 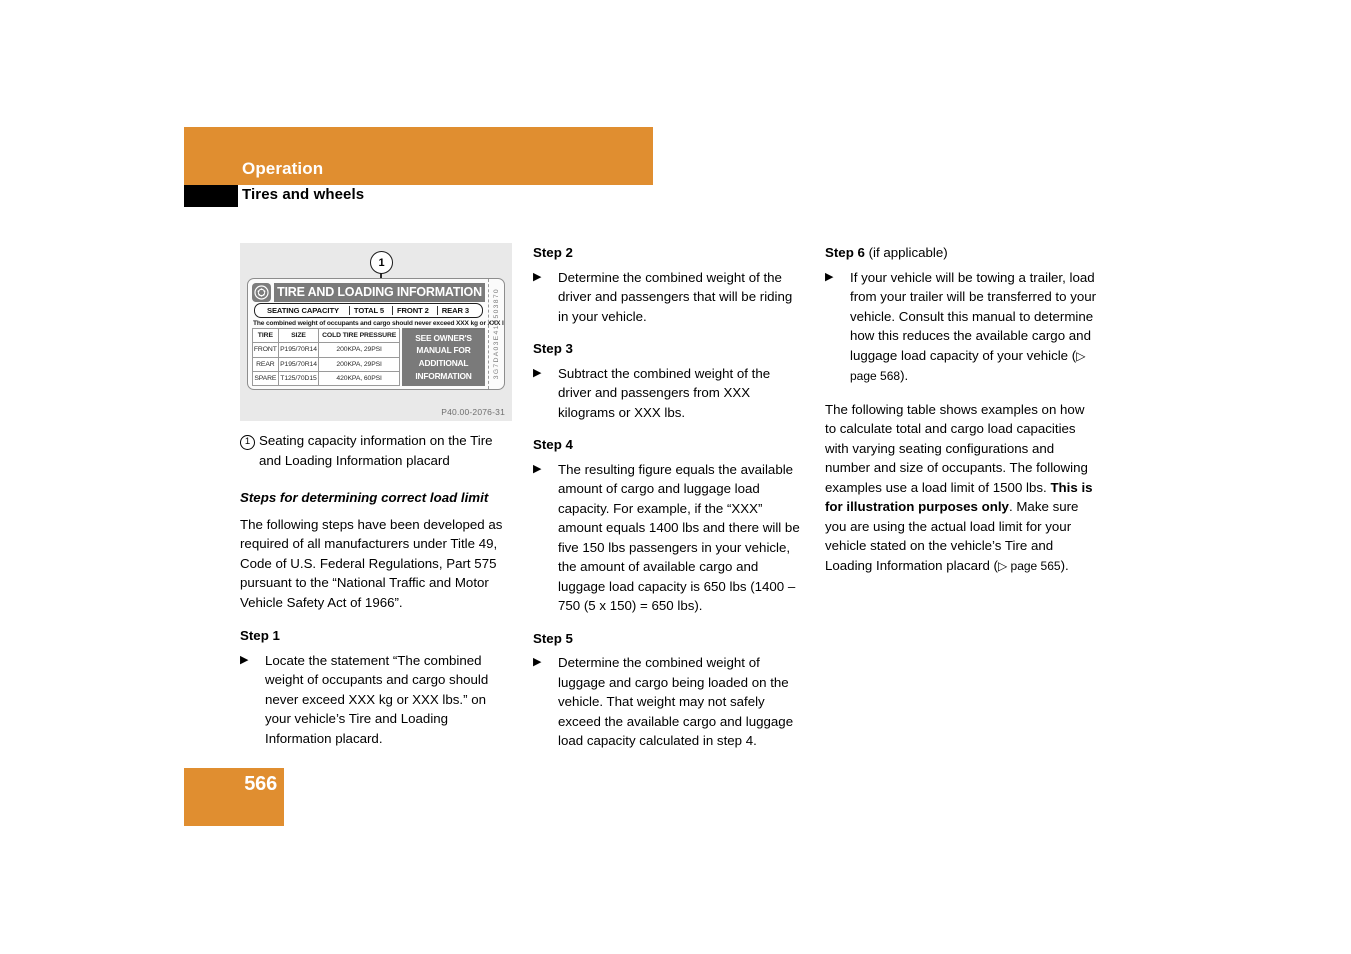 I want to click on owners-line-4: INFORMATION, so click(x=443, y=375).